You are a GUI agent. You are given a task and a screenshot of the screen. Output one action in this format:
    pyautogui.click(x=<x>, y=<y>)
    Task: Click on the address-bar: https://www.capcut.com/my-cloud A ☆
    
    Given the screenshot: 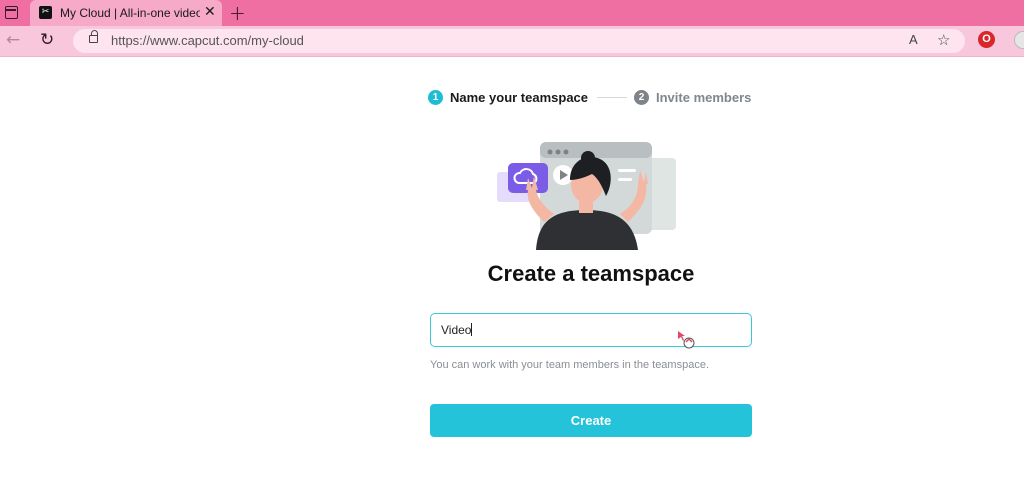 What is the action you would take?
    pyautogui.click(x=519, y=41)
    